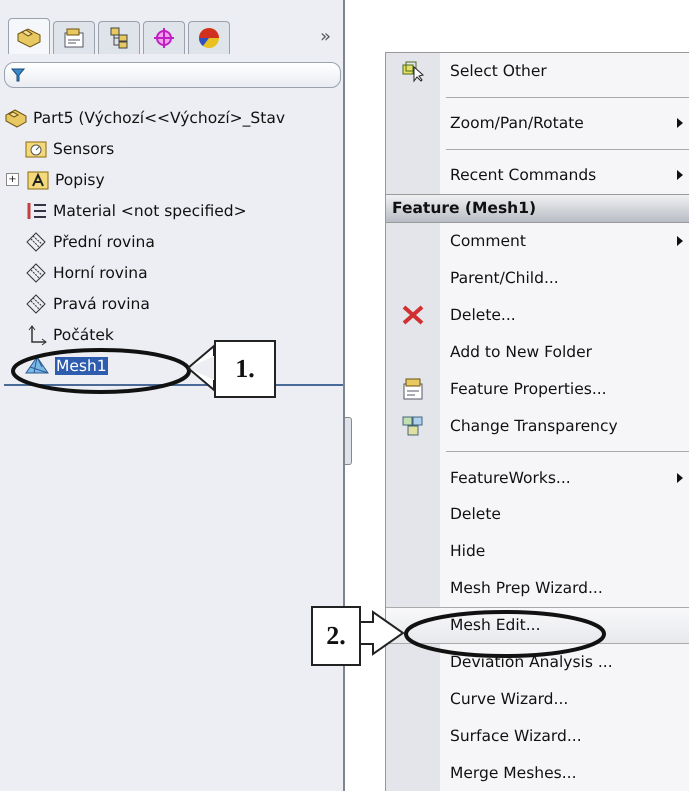 The width and height of the screenshot is (689, 791). Describe the element at coordinates (537, 241) in the screenshot. I see `menu-item: Comment` at that location.